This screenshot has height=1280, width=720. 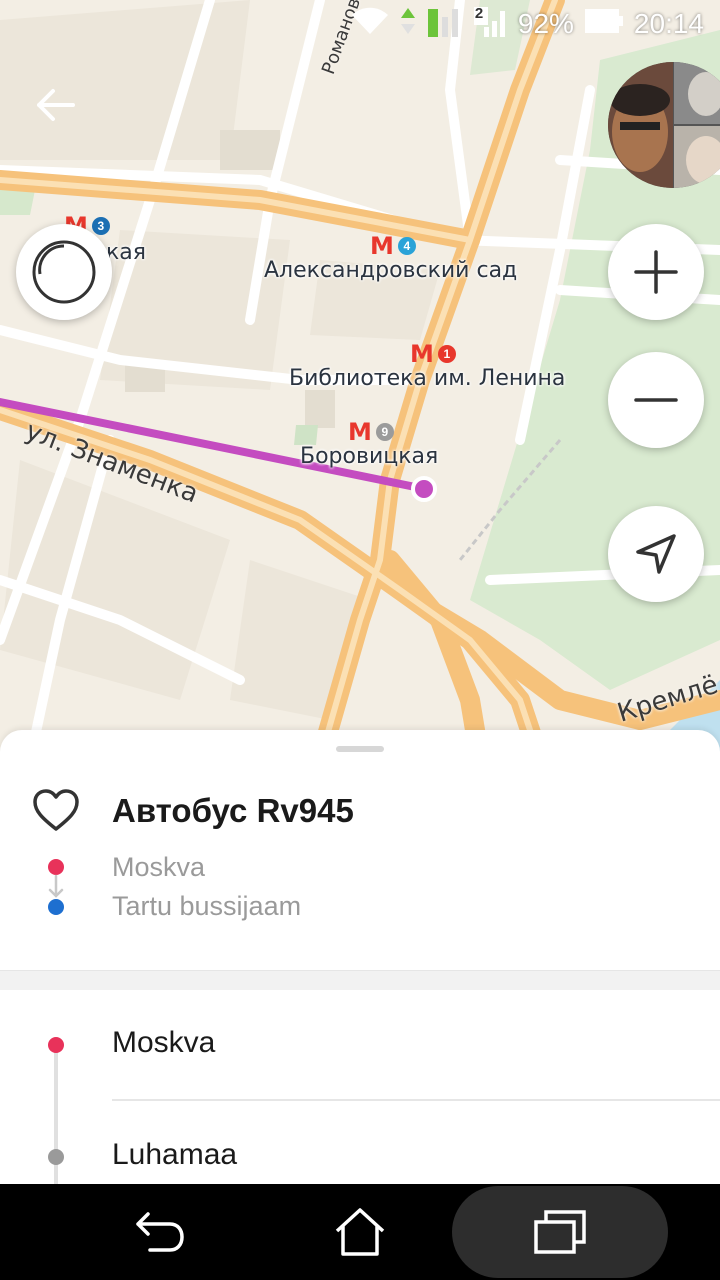 I want to click on back-icon, so click(x=160, y=1232).